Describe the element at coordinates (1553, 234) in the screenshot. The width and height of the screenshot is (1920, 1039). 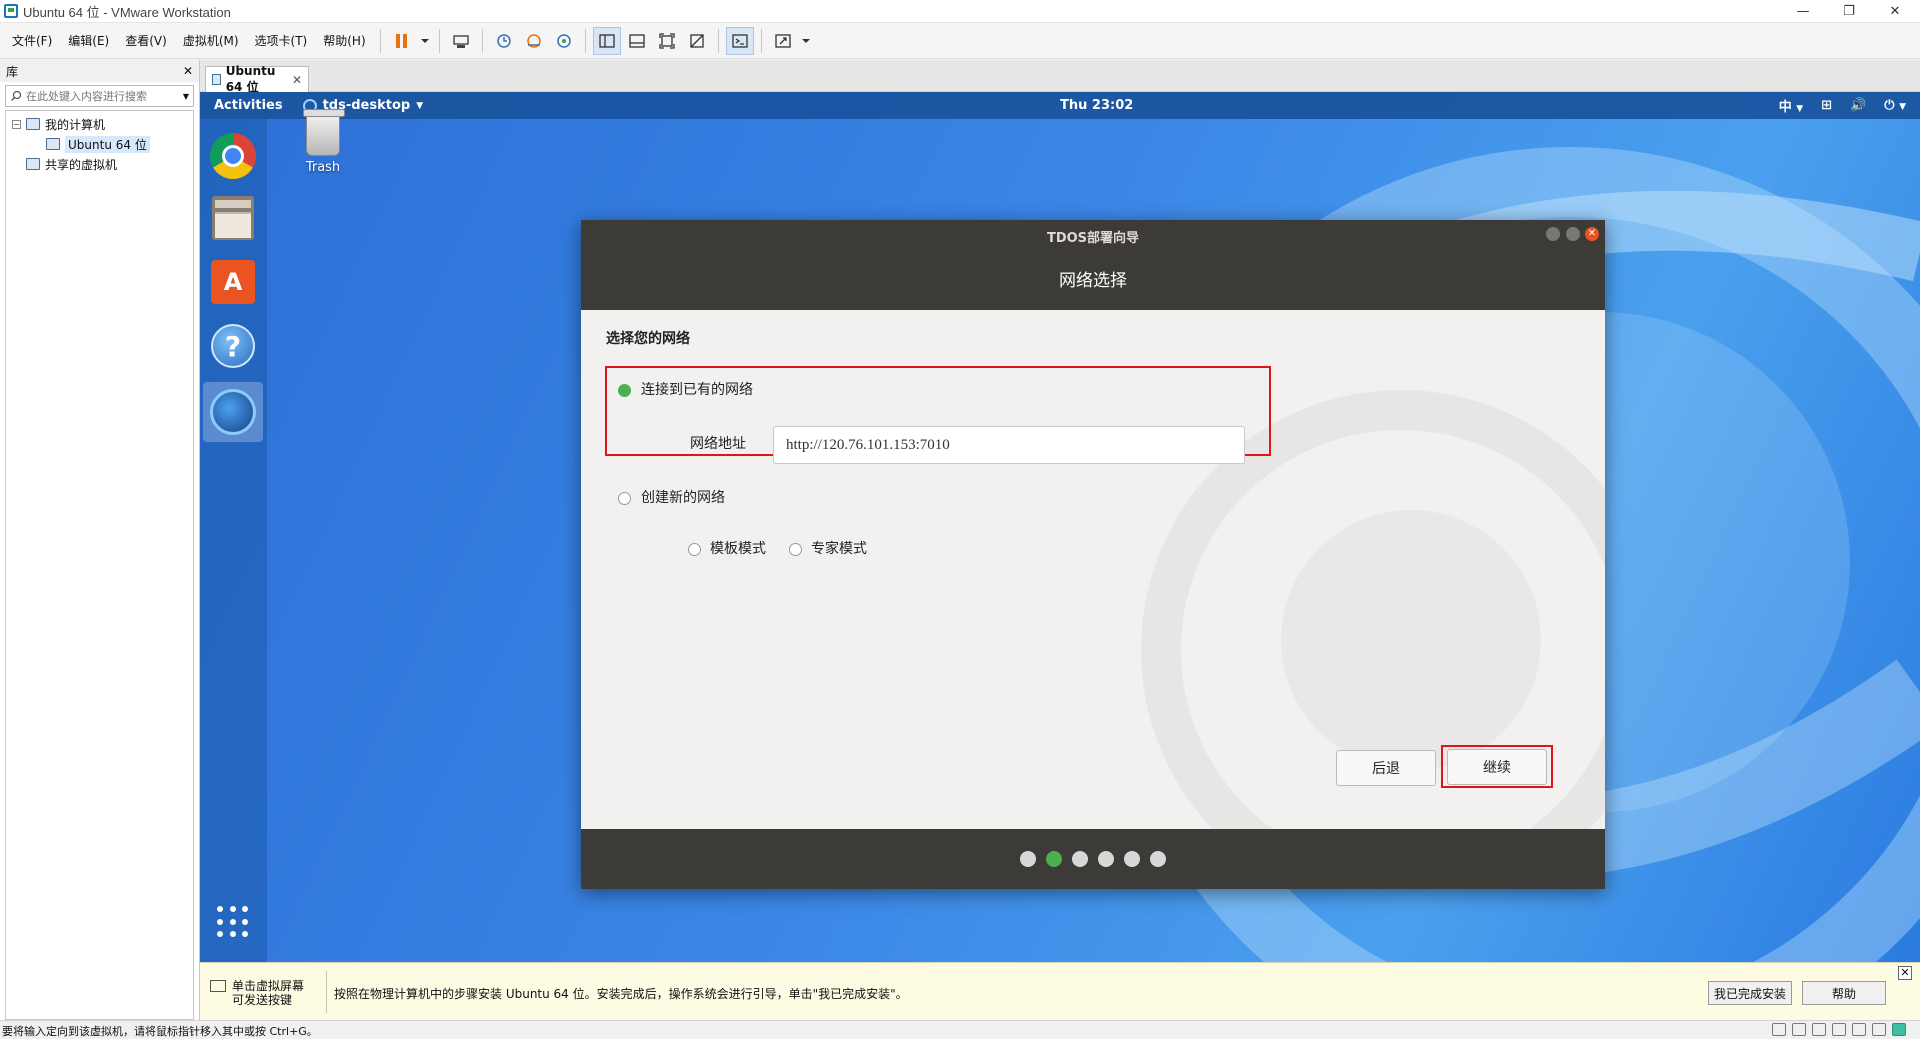
I see `minimize-icon` at that location.